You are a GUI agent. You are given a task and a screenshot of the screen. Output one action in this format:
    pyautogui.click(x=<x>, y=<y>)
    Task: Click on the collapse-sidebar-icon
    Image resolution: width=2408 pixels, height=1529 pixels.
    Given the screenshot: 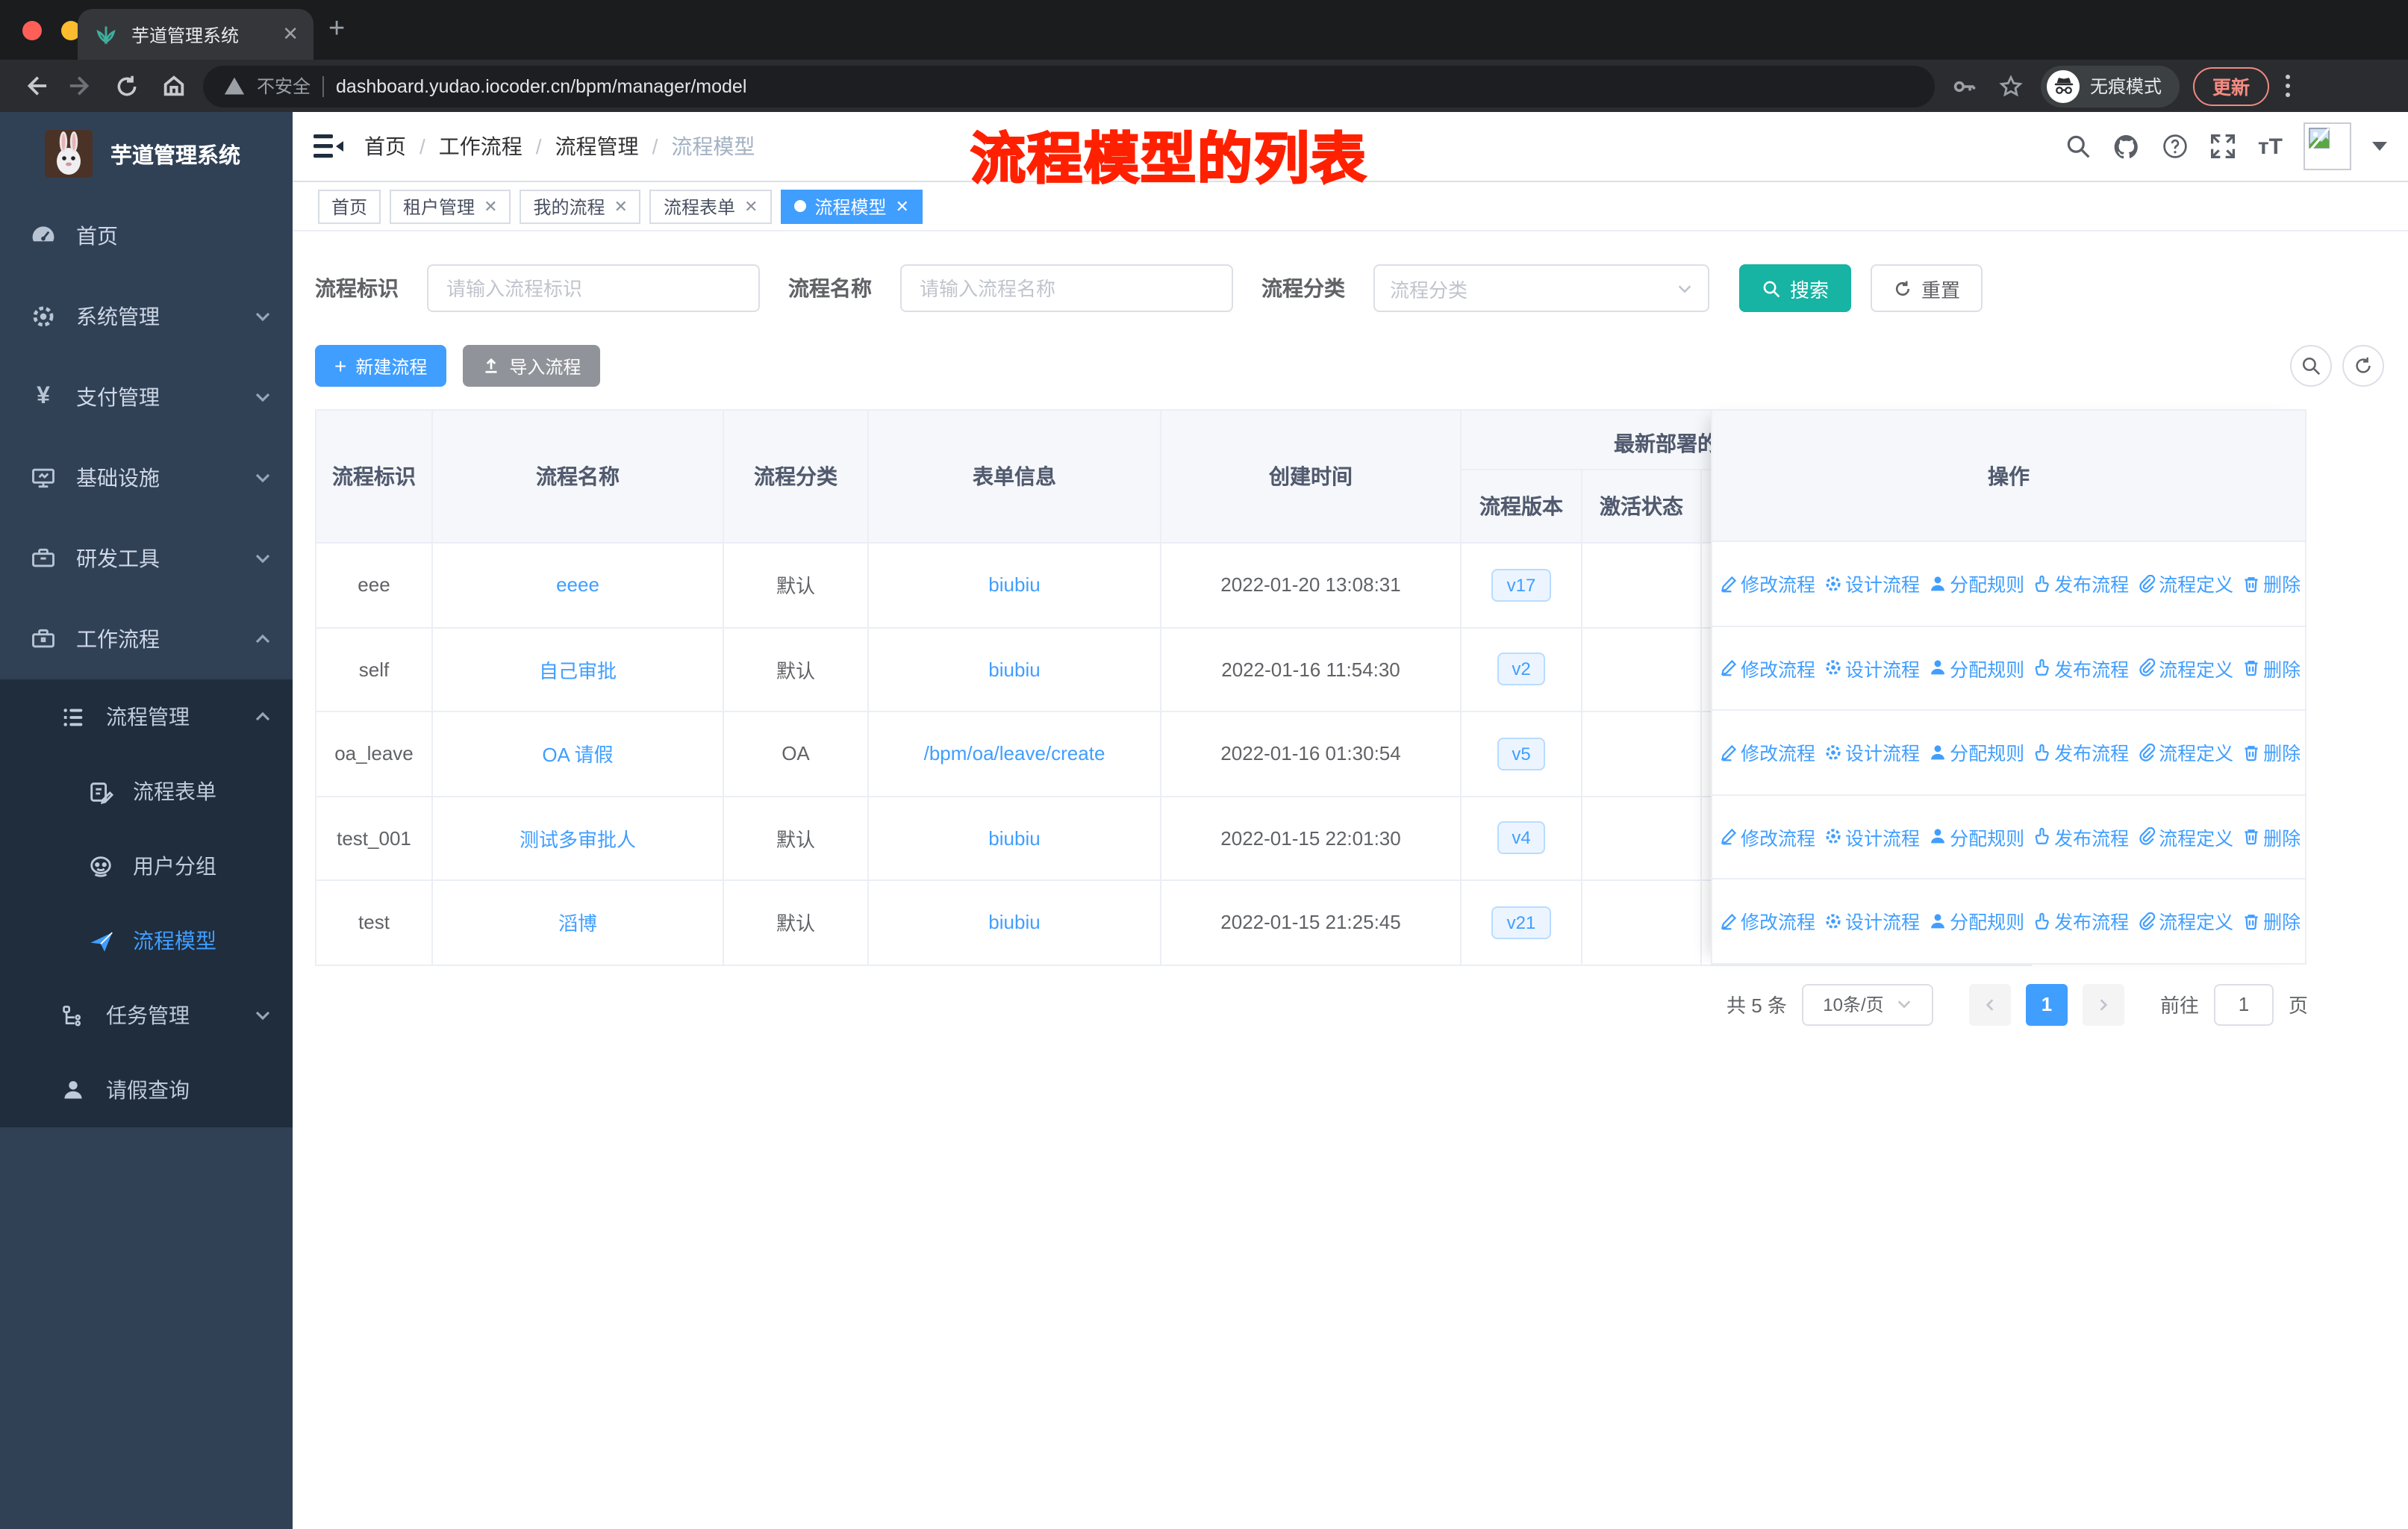 What is the action you would take?
    pyautogui.click(x=328, y=146)
    